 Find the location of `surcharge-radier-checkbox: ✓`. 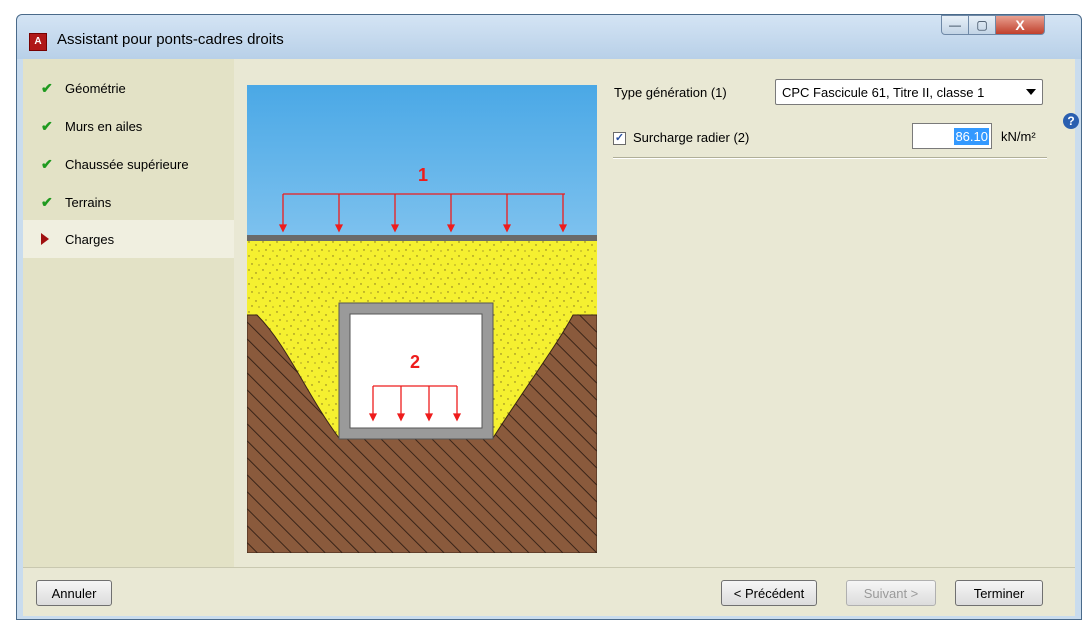

surcharge-radier-checkbox: ✓ is located at coordinates (619, 138).